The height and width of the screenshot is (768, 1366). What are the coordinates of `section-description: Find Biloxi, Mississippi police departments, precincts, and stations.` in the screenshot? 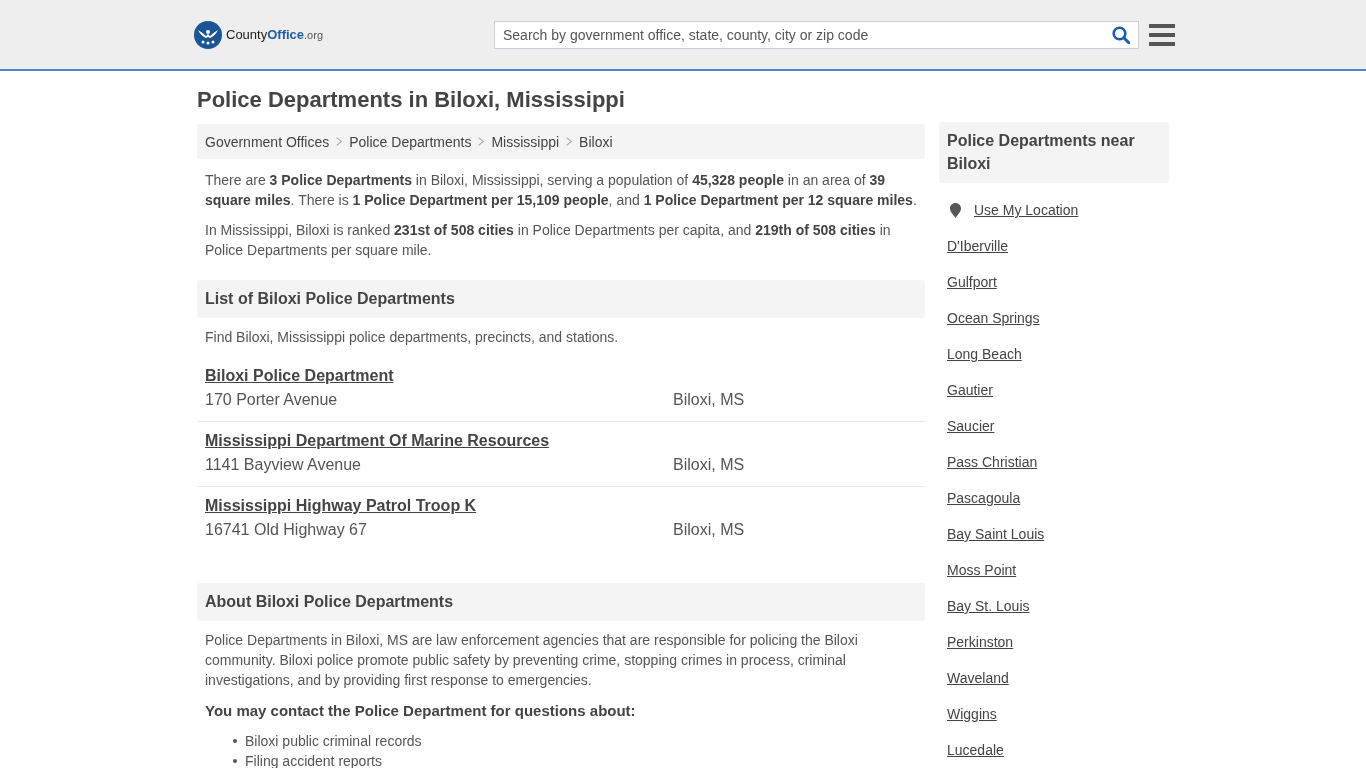 It's located at (412, 337).